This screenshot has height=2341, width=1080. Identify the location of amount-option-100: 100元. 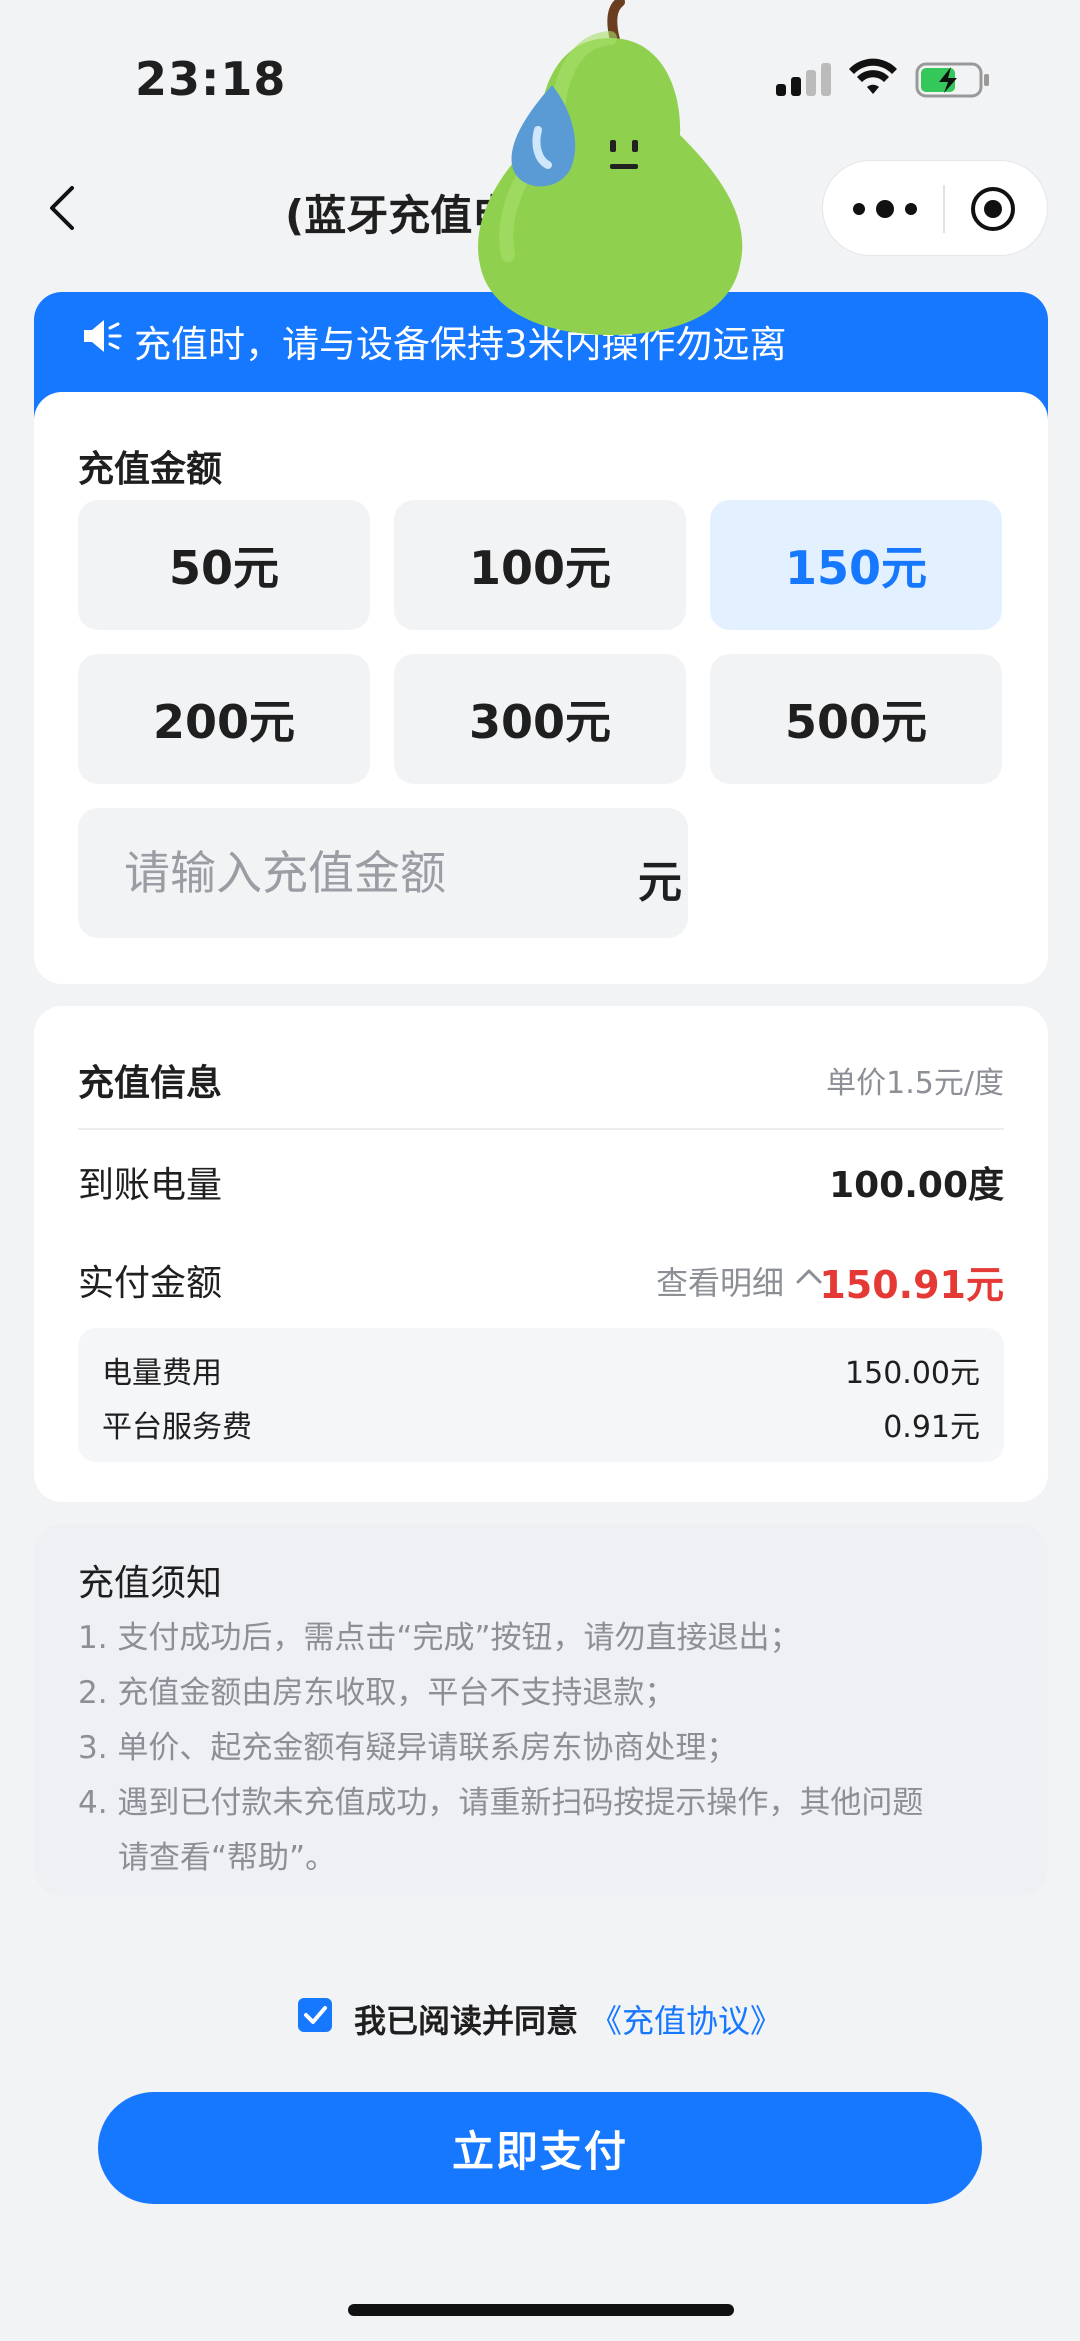
(540, 565).